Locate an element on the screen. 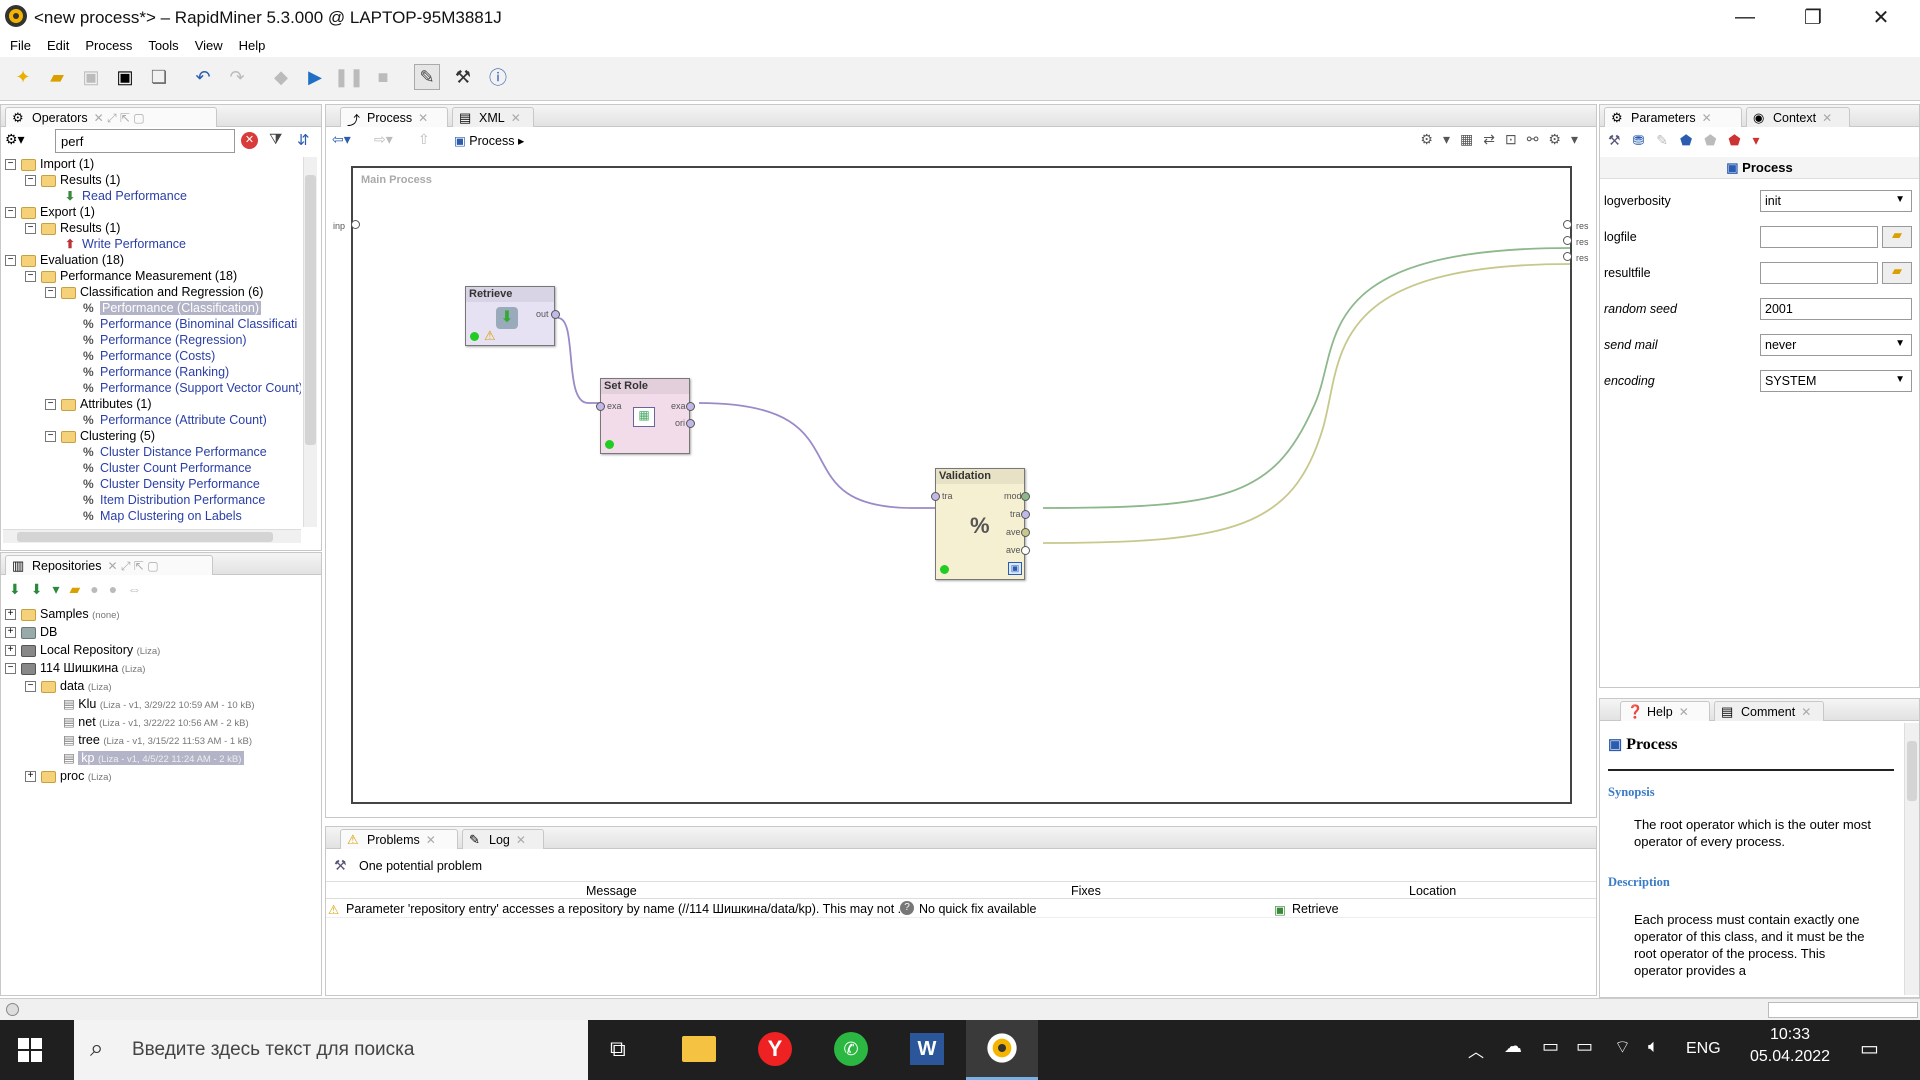 The image size is (1920, 1080). notifications-icon: ▭ is located at coordinates (1869, 1048).